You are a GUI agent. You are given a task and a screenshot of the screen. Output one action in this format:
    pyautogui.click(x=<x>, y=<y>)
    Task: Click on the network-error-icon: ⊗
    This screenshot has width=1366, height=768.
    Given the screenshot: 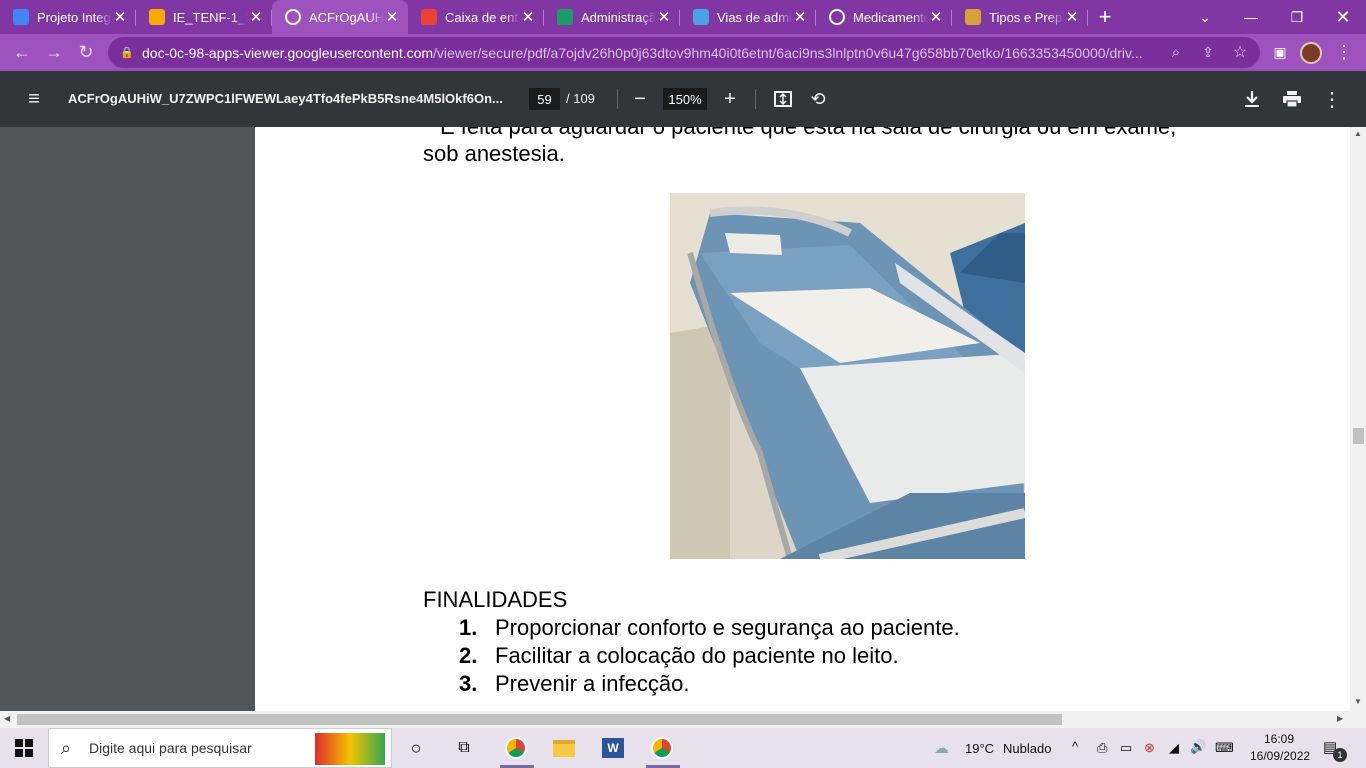 What is the action you would take?
    pyautogui.click(x=1149, y=748)
    